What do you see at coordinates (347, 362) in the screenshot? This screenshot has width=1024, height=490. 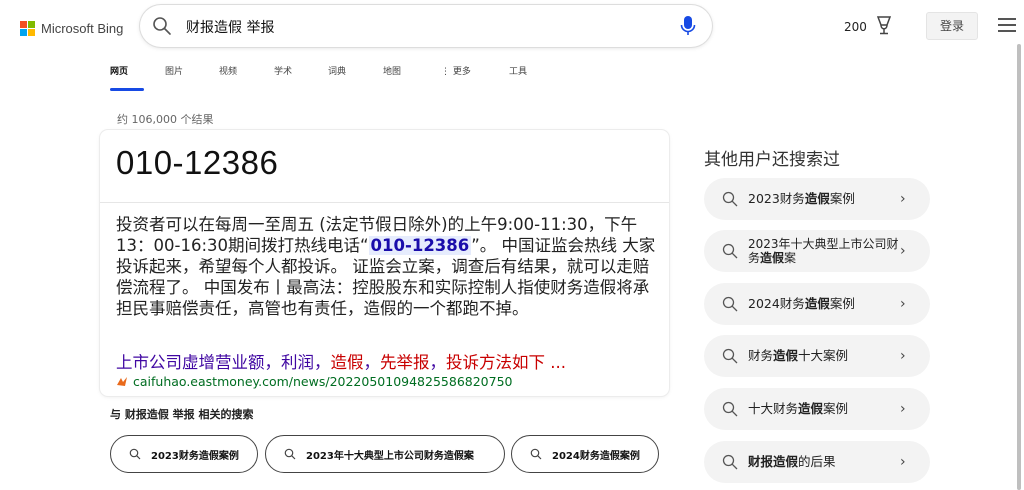 I see `source-title-keyword: 造假` at bounding box center [347, 362].